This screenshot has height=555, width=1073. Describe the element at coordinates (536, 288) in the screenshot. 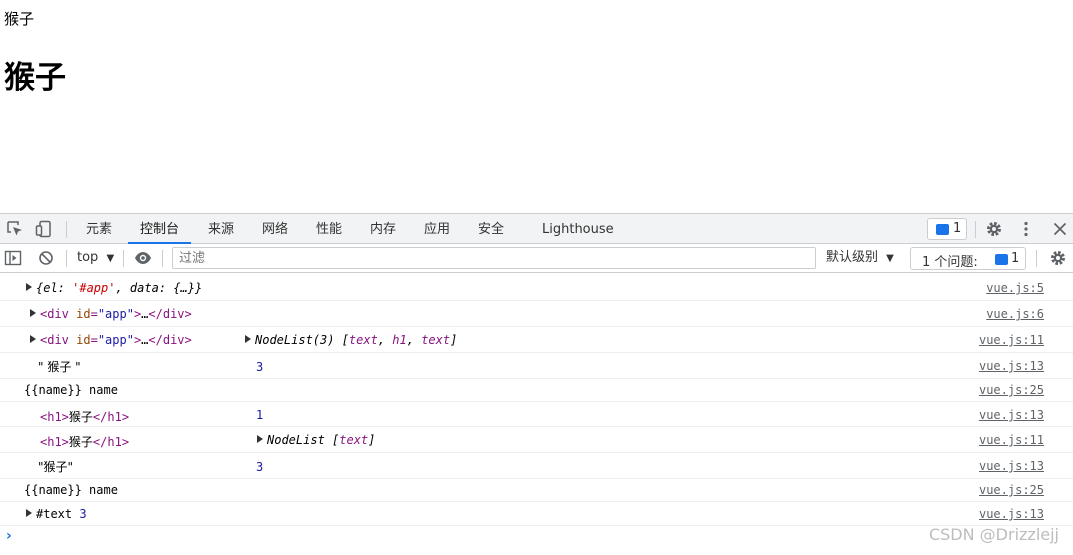

I see `console-message: {el: '#app', data: {…}} vue.js:5` at that location.